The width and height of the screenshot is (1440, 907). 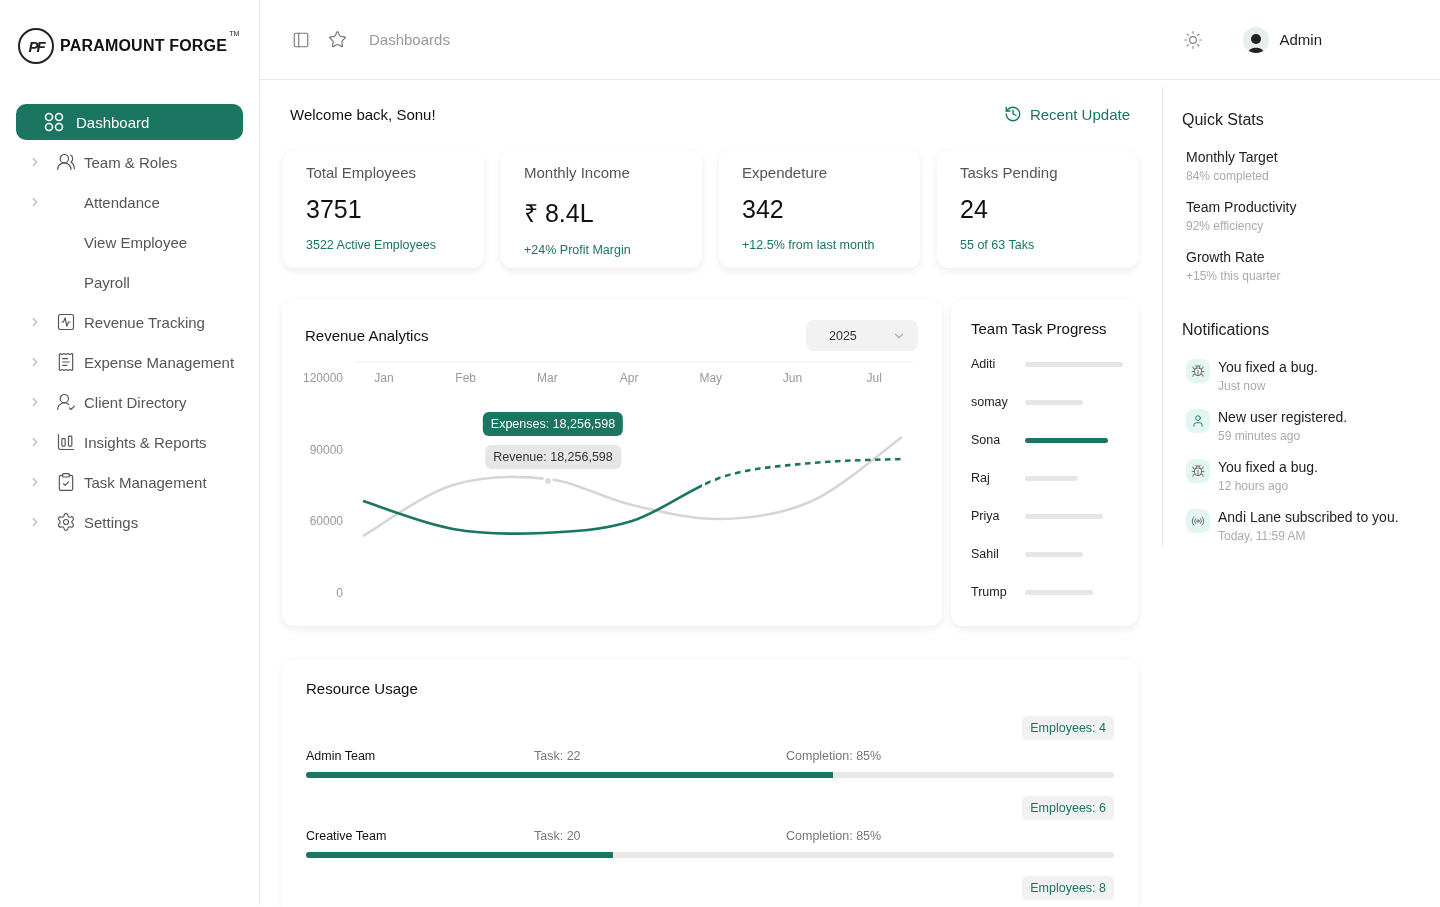 What do you see at coordinates (322, 378) in the screenshot?
I see `axis-label: 120000` at bounding box center [322, 378].